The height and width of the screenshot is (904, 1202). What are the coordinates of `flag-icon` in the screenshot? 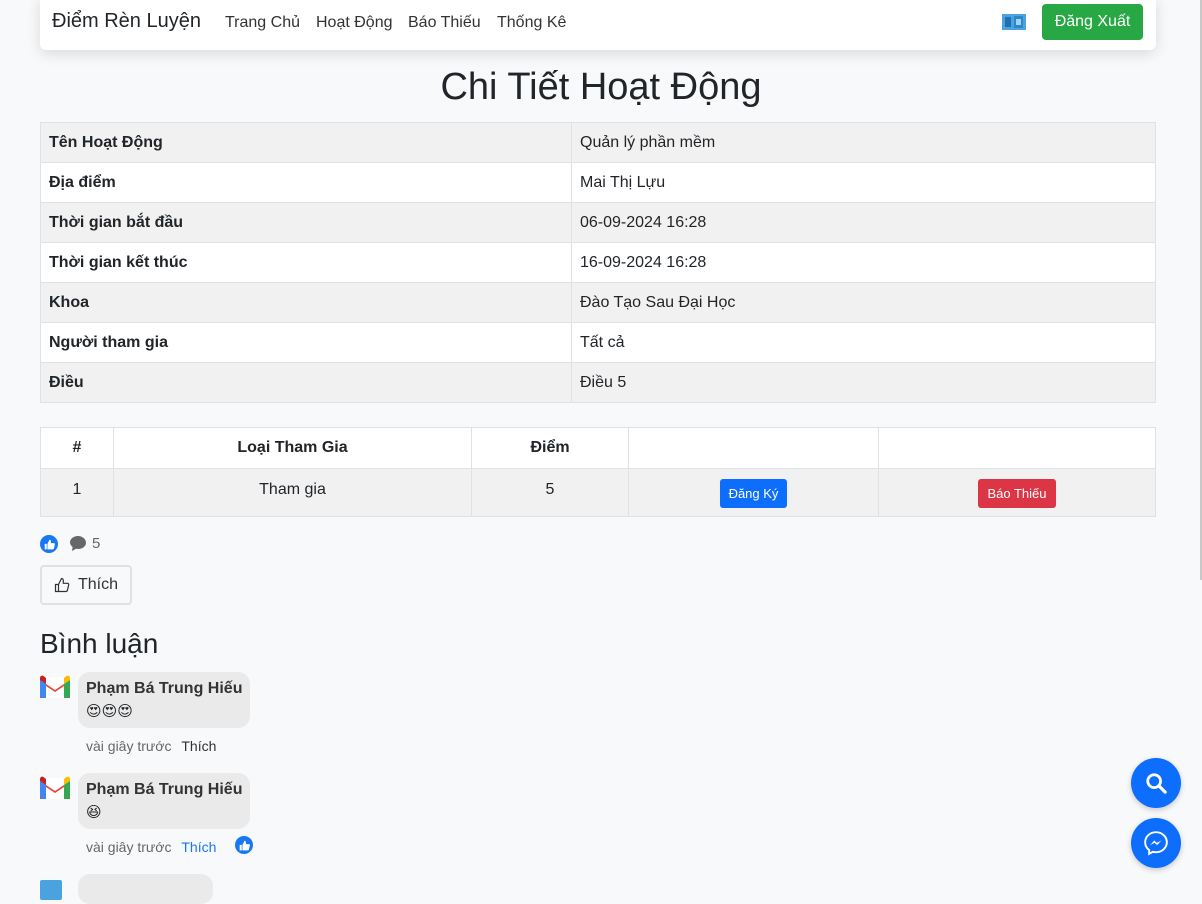 It's located at (1014, 22).